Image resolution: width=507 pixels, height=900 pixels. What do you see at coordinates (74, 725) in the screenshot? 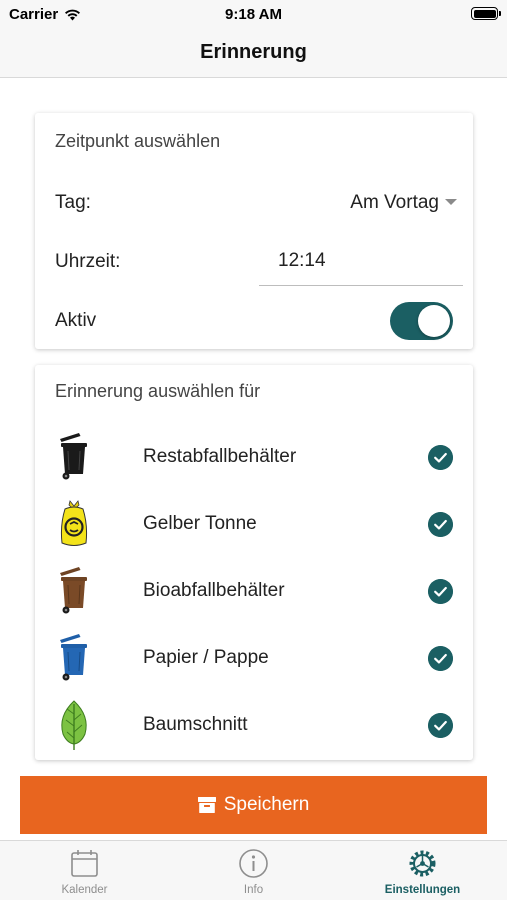
I see `leaf-icon` at bounding box center [74, 725].